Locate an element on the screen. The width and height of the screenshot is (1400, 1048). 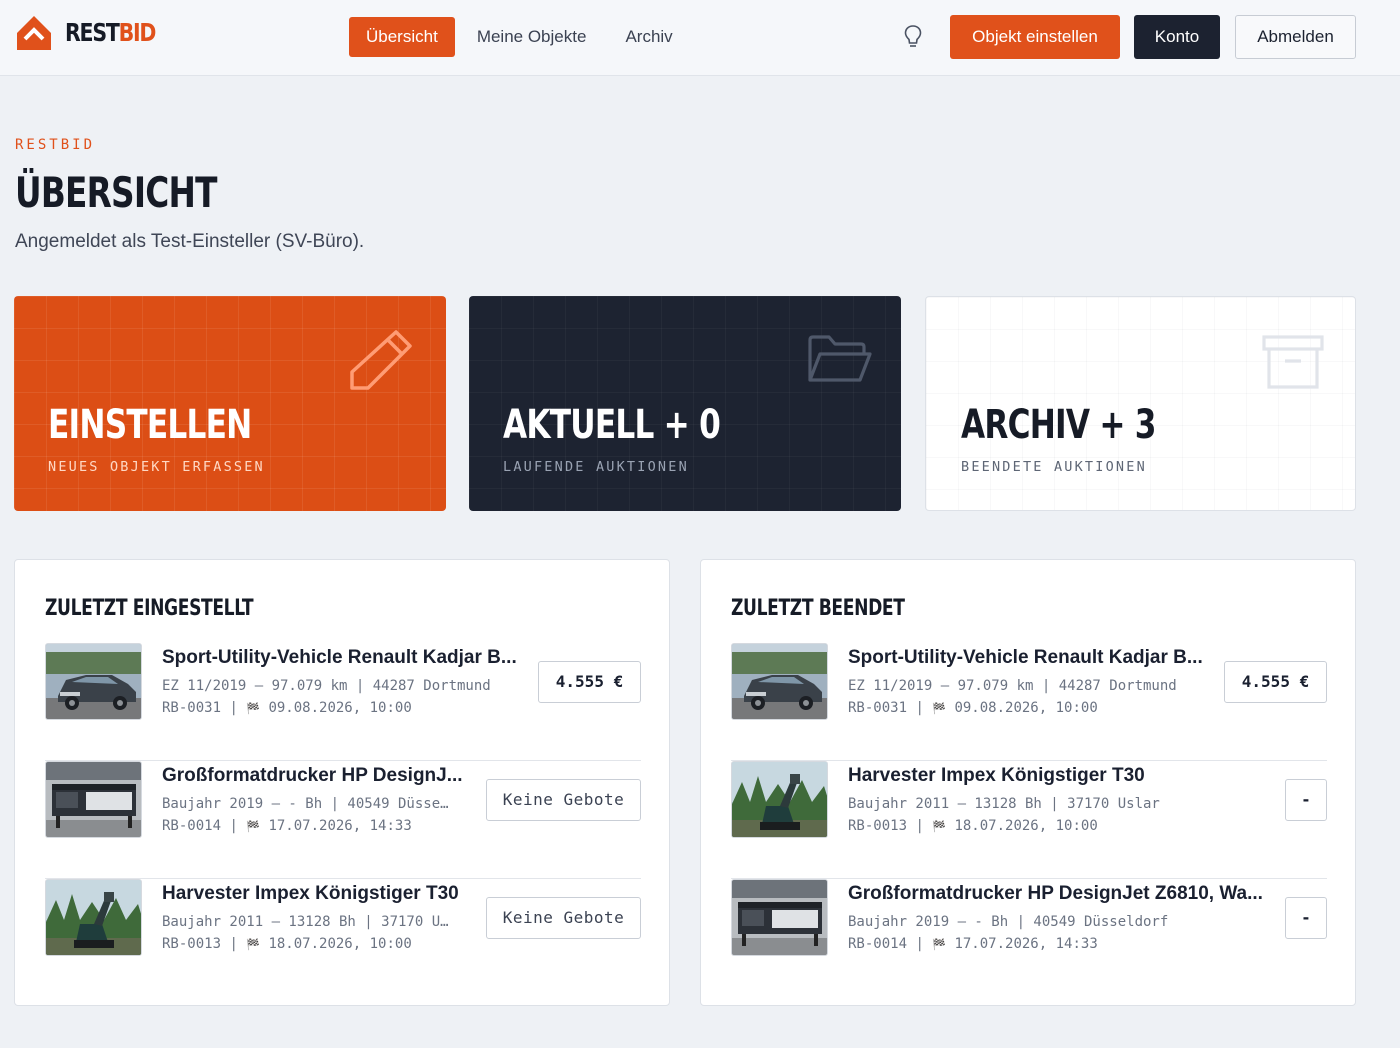
panel-title: ZULETZT EINGESTELLT is located at coordinates (149, 608).